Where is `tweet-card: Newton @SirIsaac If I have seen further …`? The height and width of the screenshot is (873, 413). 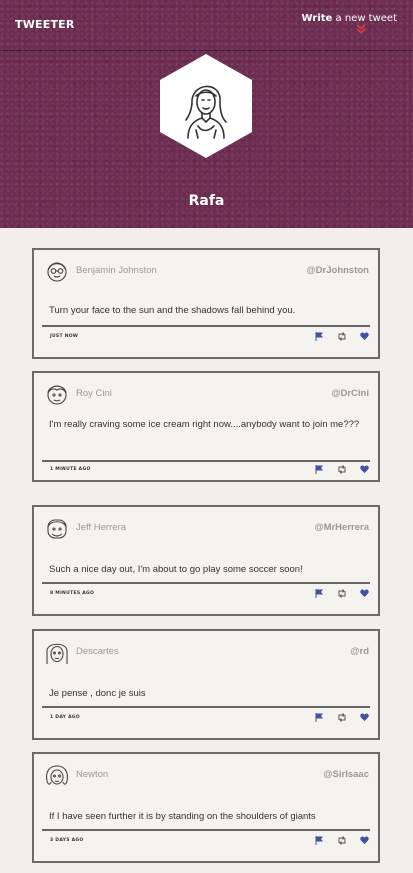 tweet-card: Newton @SirIsaac If I have seen further … is located at coordinates (206, 807).